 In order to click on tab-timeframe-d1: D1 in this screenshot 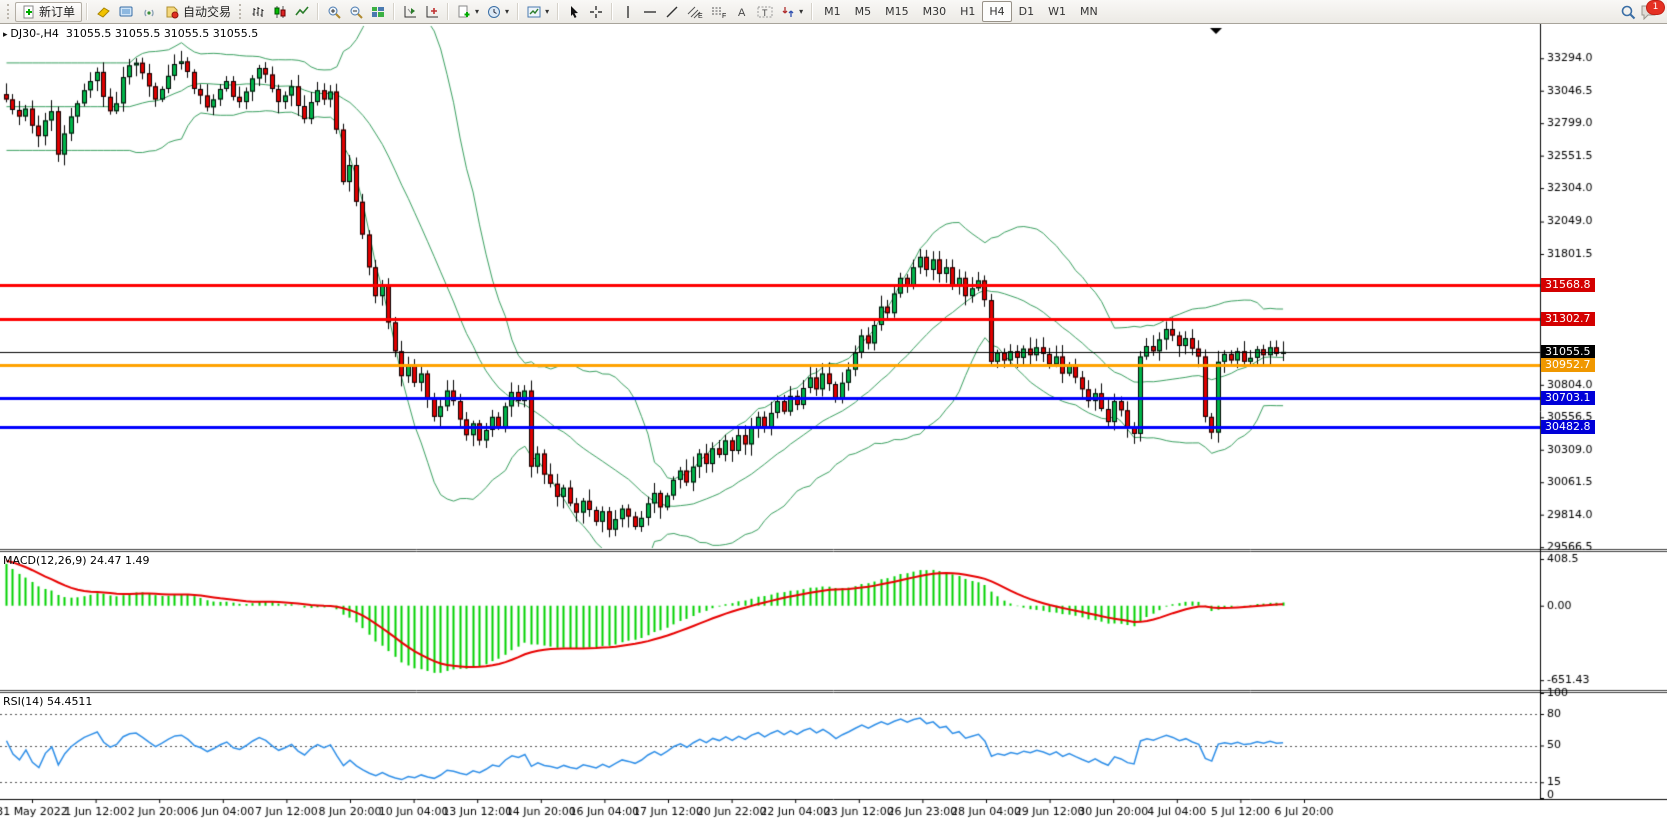, I will do `click(1026, 11)`.